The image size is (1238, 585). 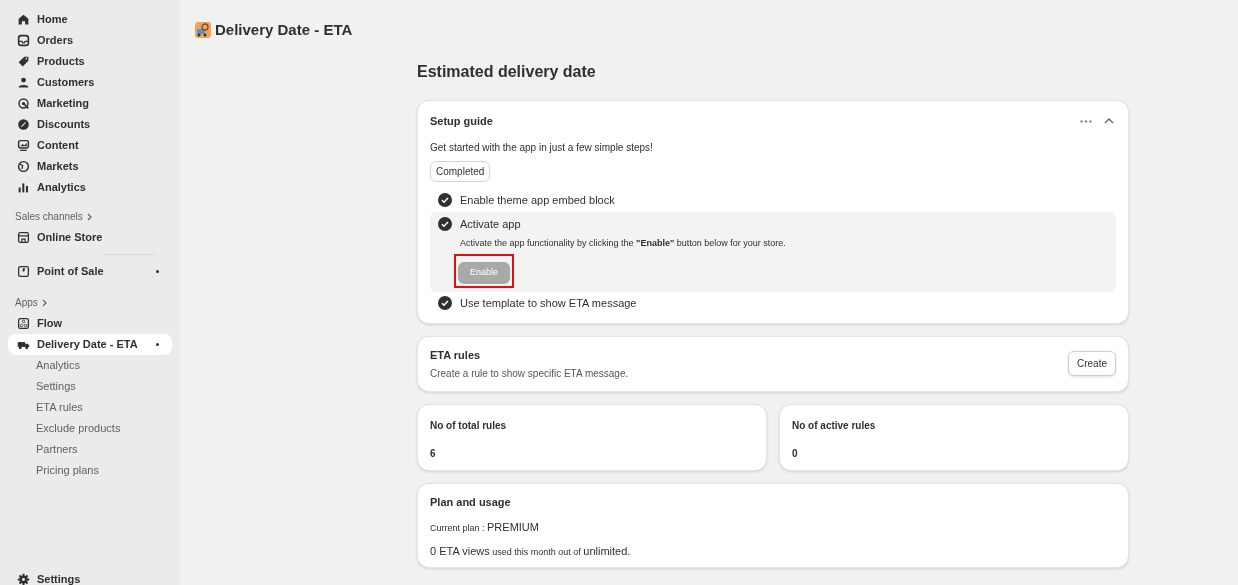 I want to click on stat-label: No of active rules, so click(x=834, y=426).